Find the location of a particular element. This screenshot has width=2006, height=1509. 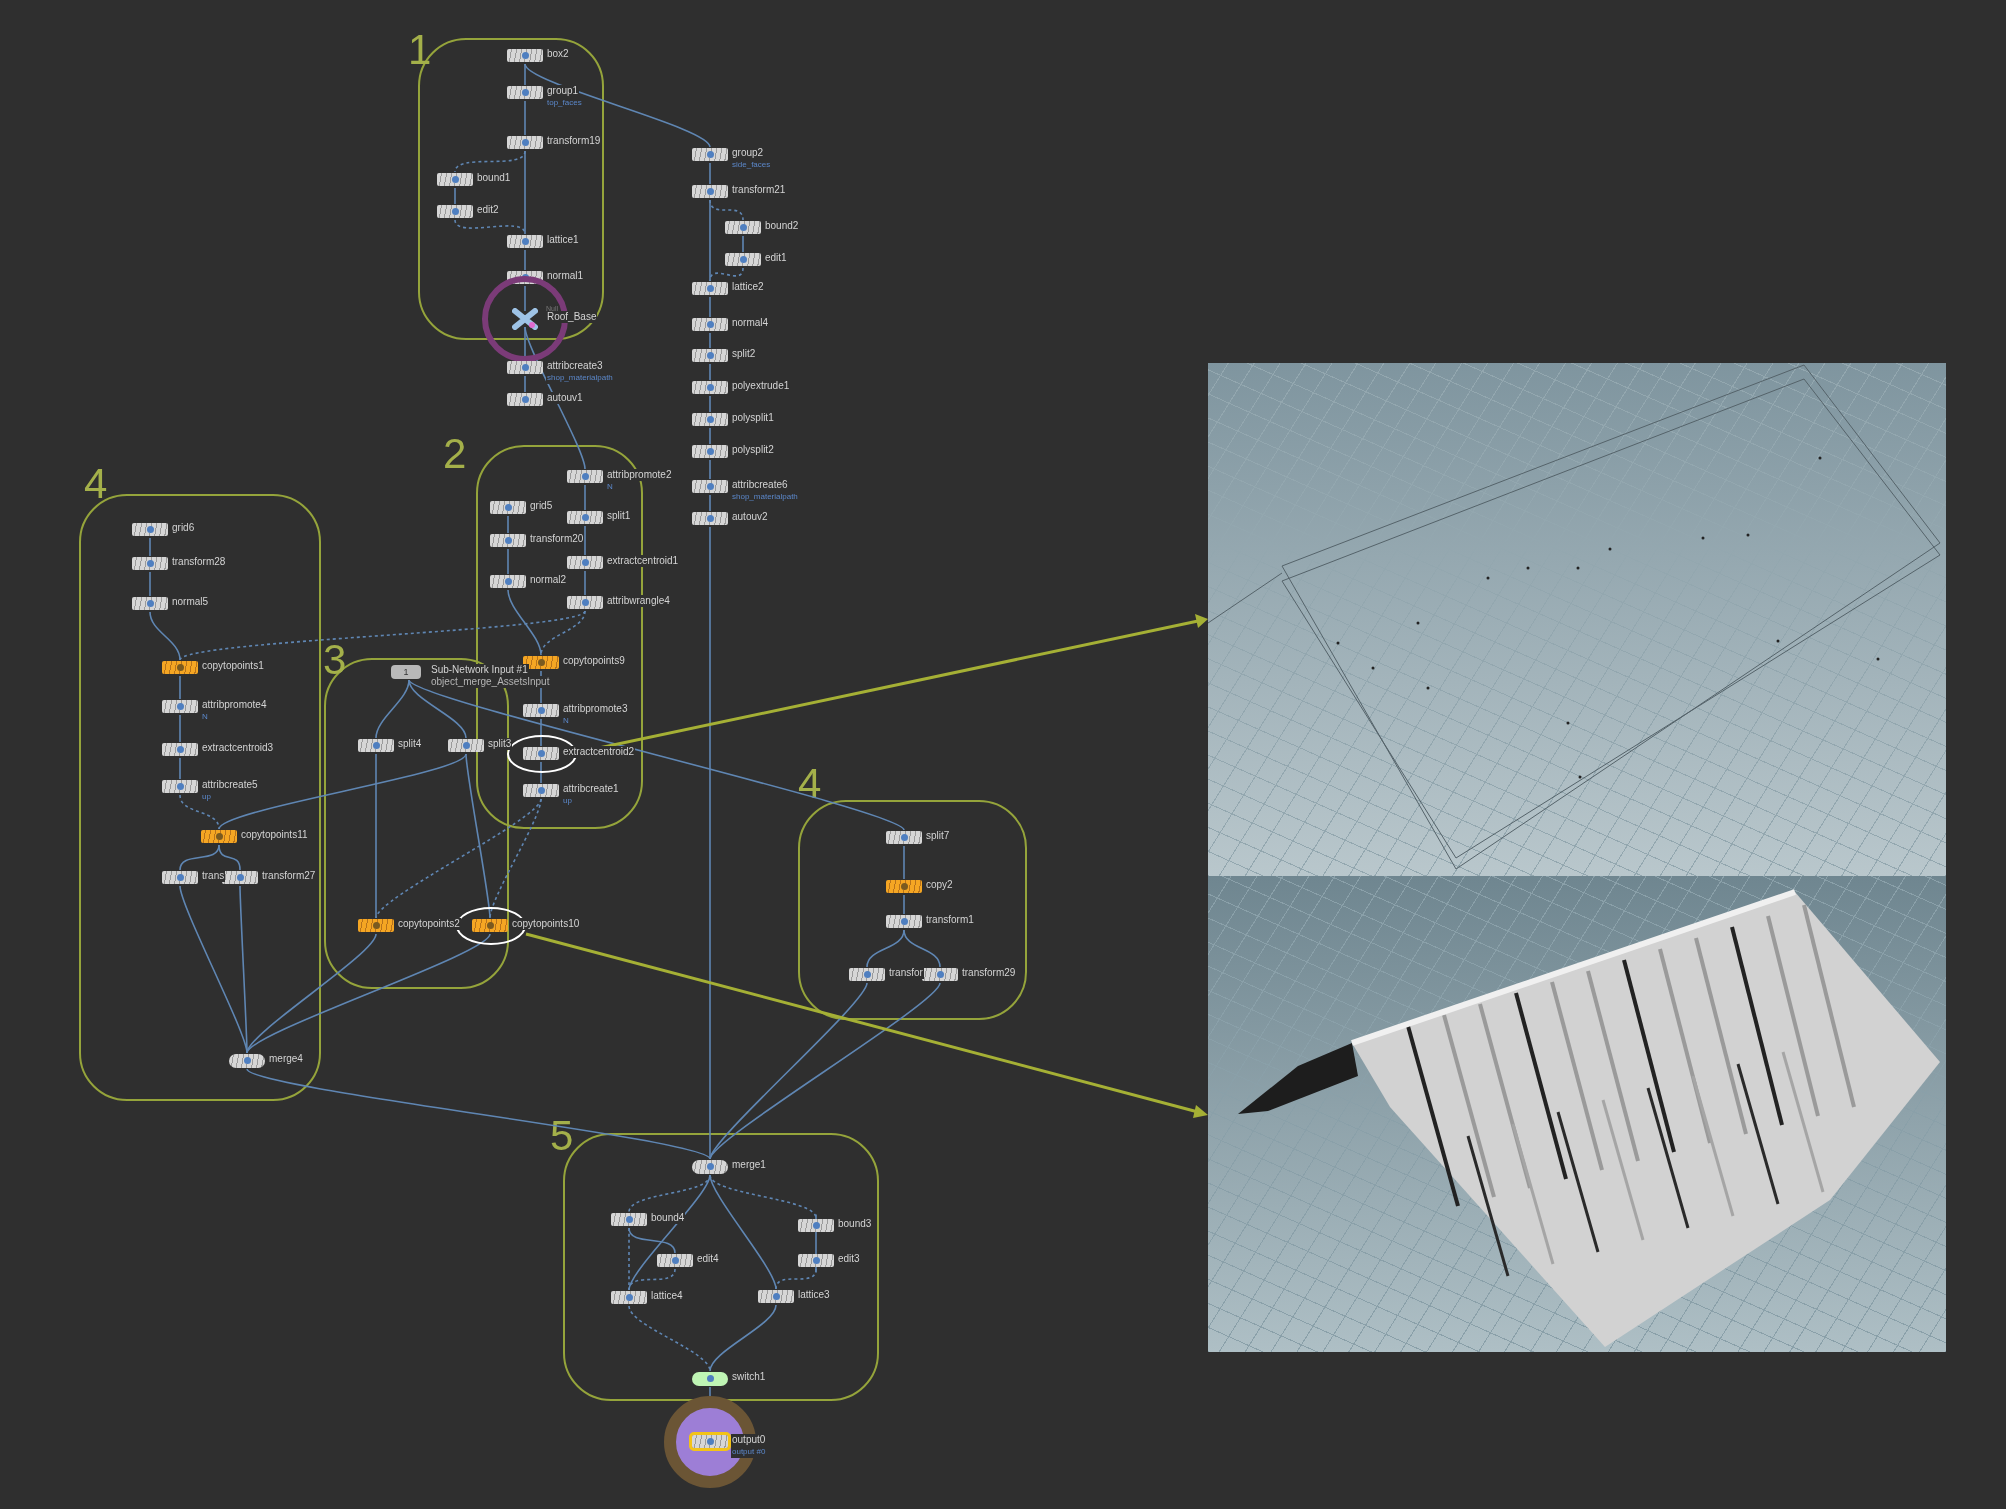

node-label: split3 is located at coordinates (500, 744).